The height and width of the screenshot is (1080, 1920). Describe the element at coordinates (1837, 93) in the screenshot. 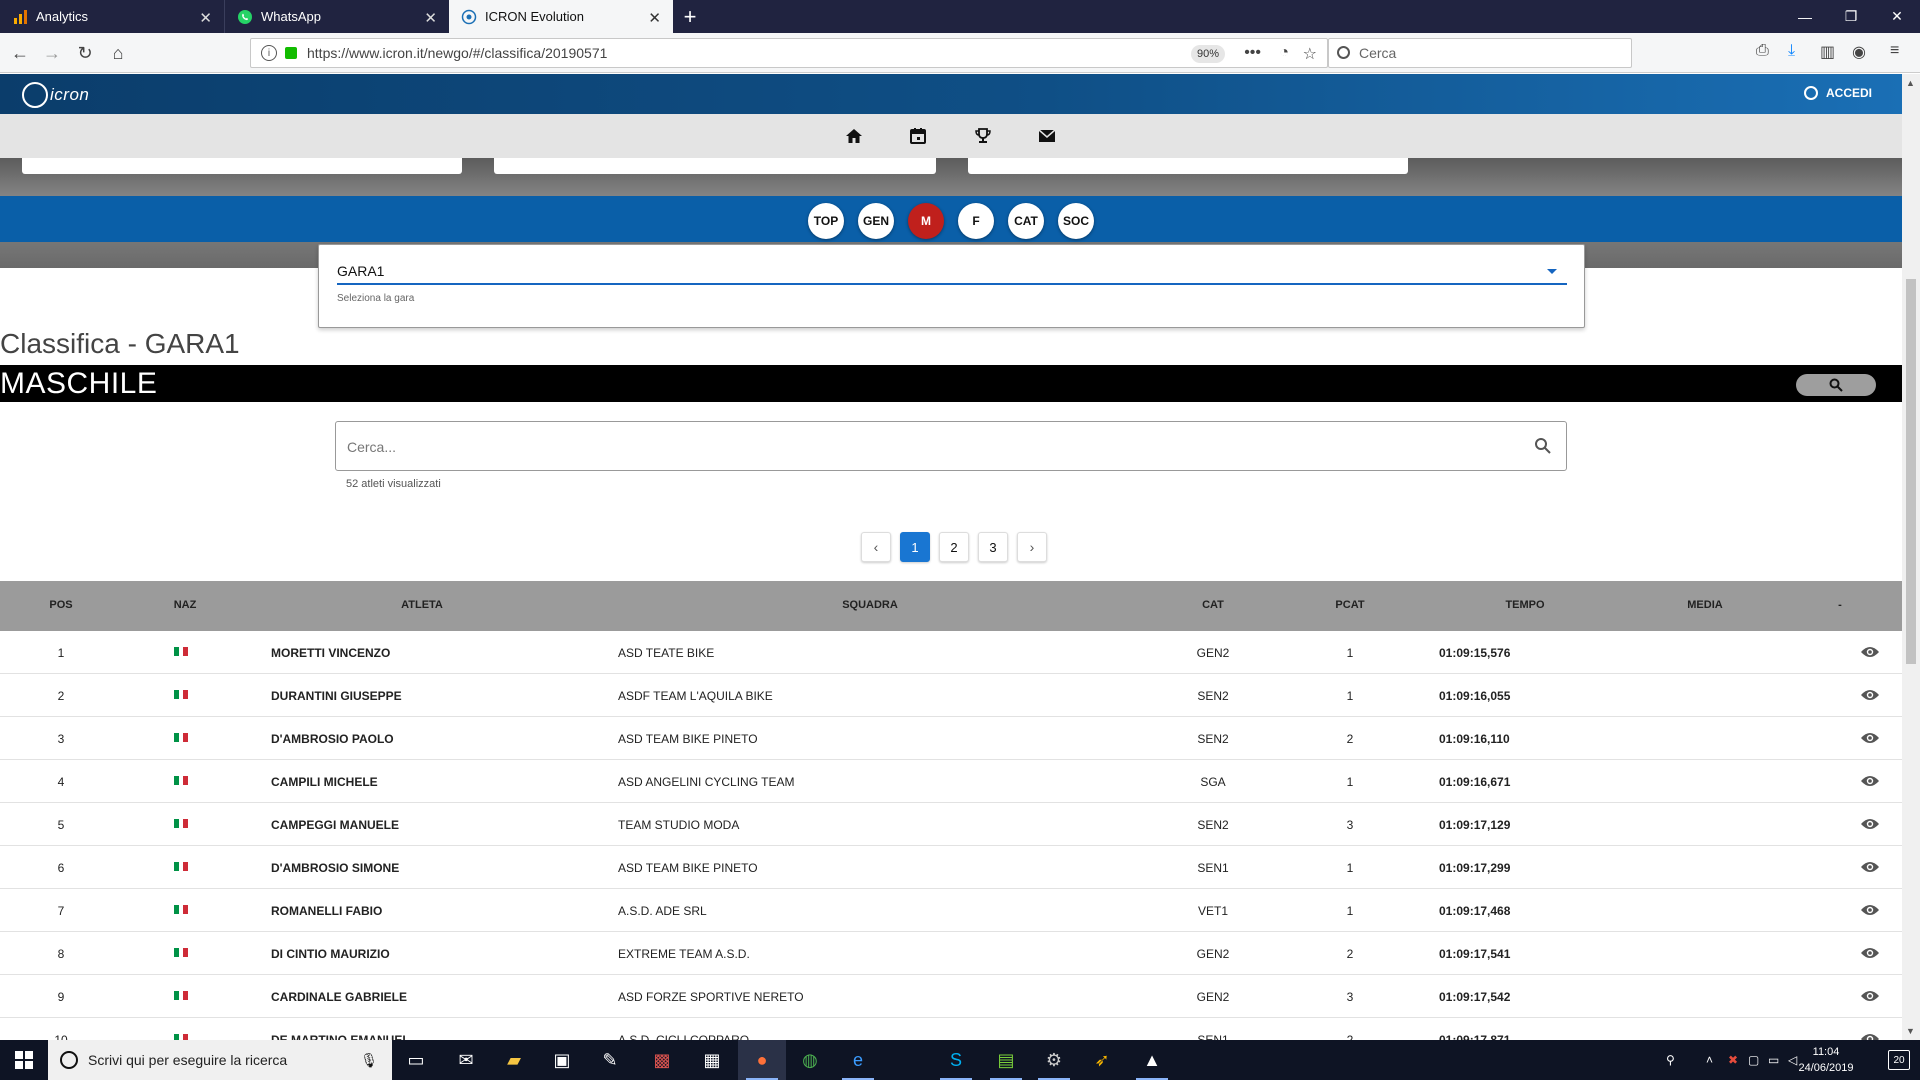

I see `login-button: ACCEDI` at that location.